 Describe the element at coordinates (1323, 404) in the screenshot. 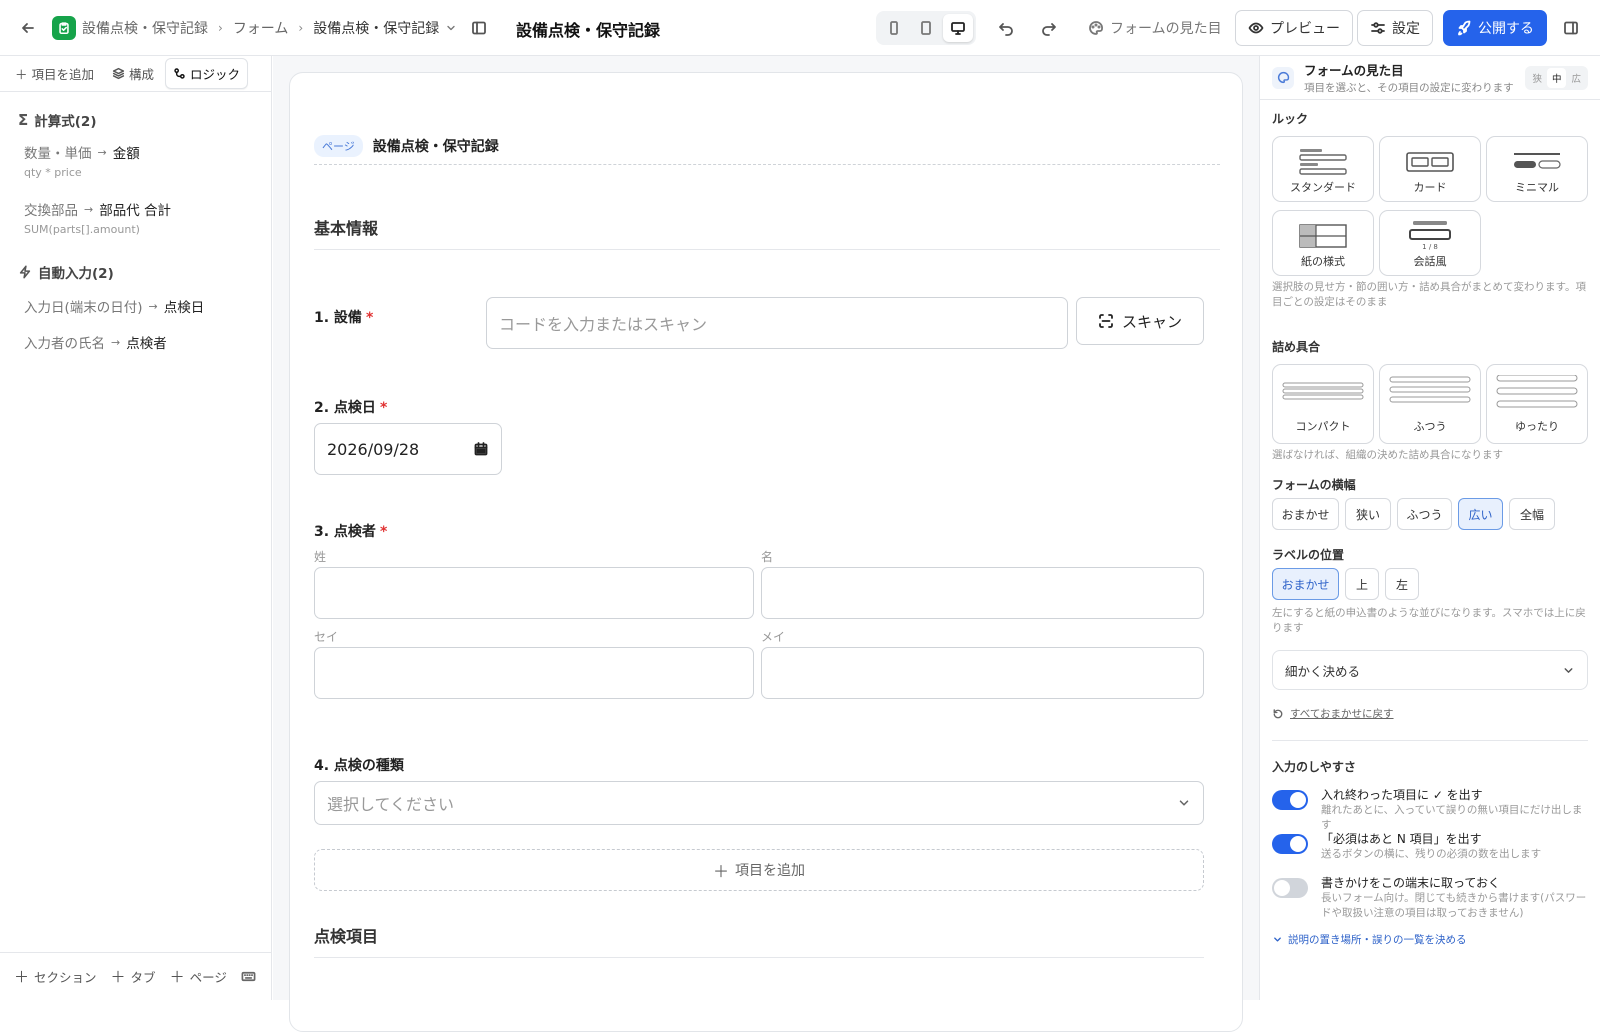

I see `density-compact: コンパクト` at that location.